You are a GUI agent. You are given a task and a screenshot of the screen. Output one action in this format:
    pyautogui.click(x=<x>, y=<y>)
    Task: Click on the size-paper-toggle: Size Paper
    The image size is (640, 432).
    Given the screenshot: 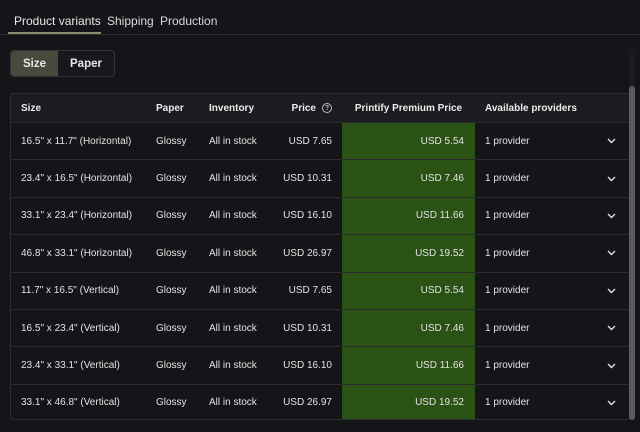 What is the action you would take?
    pyautogui.click(x=62, y=63)
    